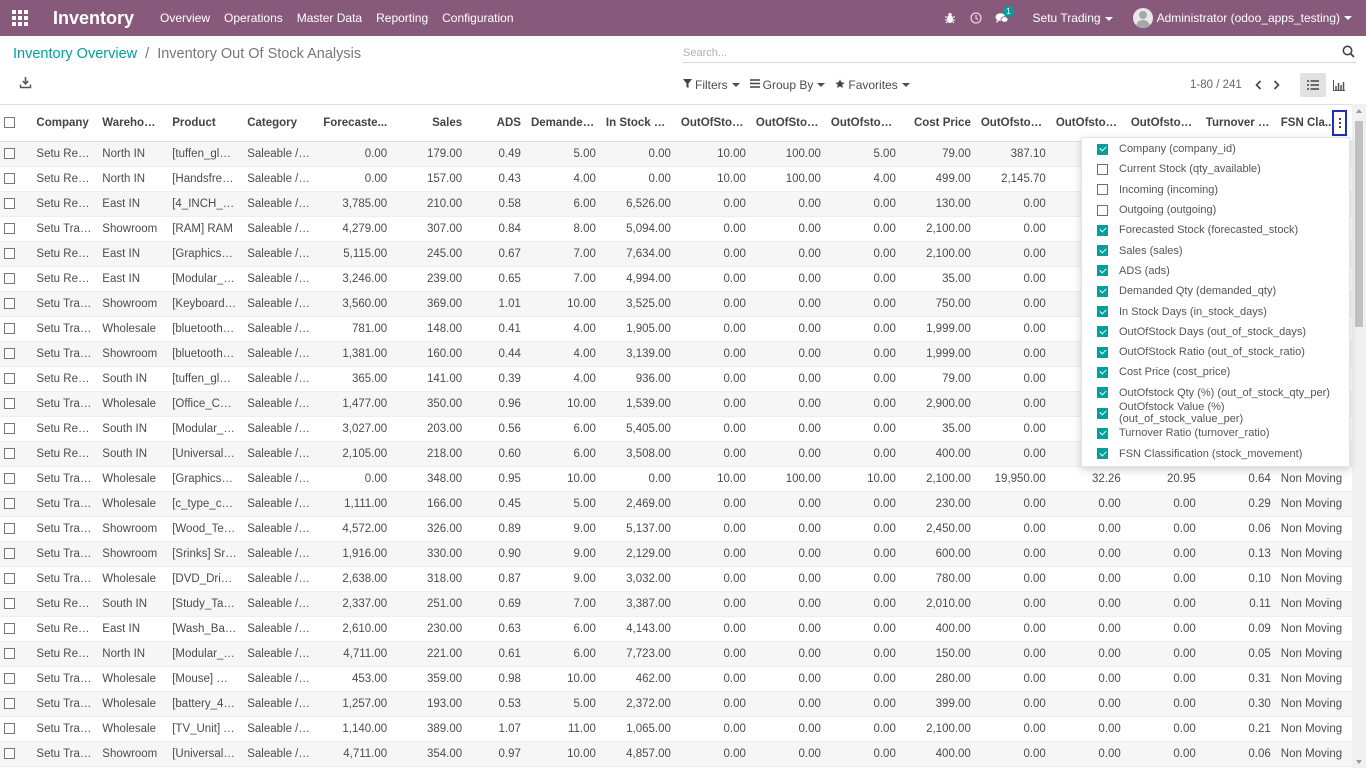  I want to click on column-header-4: Category, so click(281, 123).